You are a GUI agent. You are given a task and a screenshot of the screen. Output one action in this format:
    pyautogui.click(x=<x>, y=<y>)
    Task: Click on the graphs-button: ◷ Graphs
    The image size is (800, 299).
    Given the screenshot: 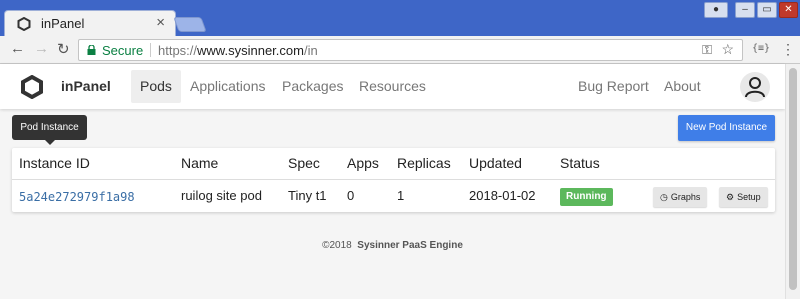 What is the action you would take?
    pyautogui.click(x=680, y=197)
    